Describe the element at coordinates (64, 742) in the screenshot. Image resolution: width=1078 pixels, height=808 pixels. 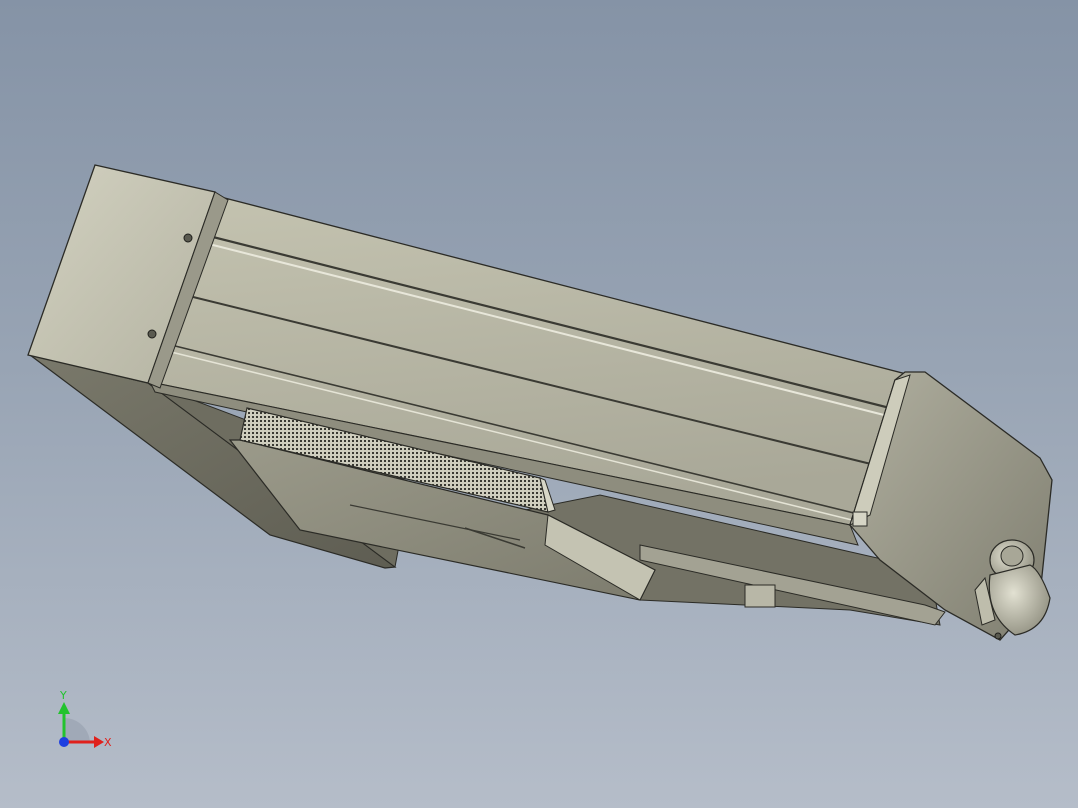
I see `z-axis-dot` at that location.